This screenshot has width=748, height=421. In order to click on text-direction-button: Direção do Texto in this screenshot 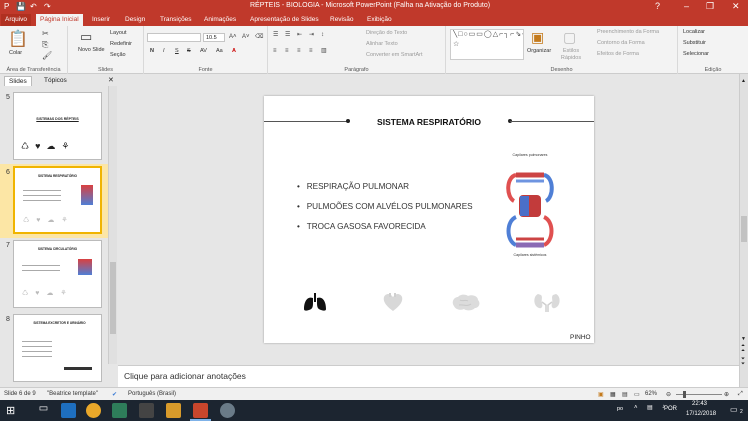, I will do `click(386, 33)`.